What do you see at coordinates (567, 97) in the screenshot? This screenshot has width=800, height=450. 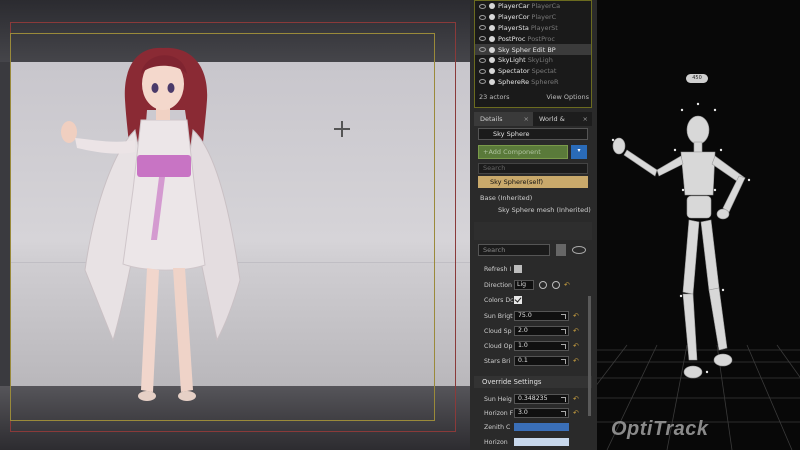 I see `view-options-button: View Options` at bounding box center [567, 97].